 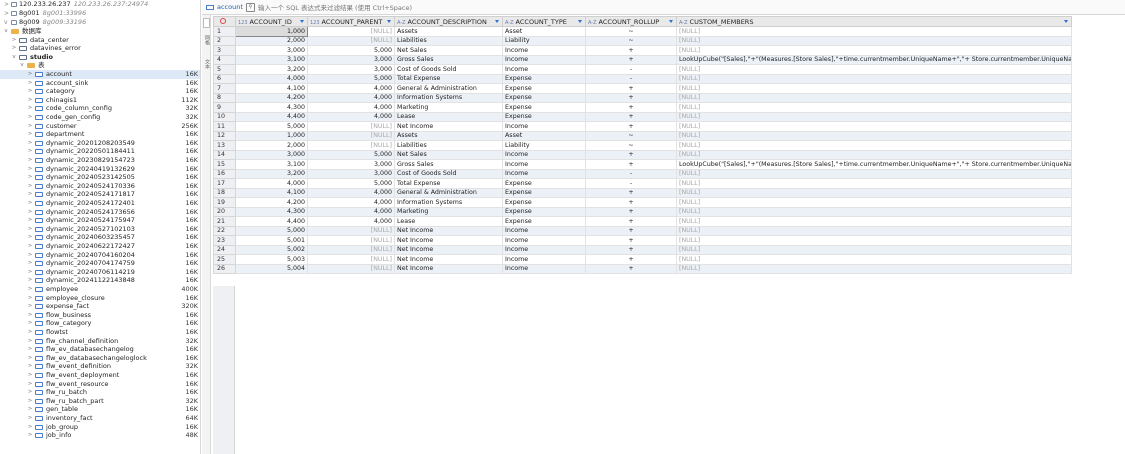 I want to click on column-header-account-id: 123 ACCOUNT_ID, so click(x=271, y=21).